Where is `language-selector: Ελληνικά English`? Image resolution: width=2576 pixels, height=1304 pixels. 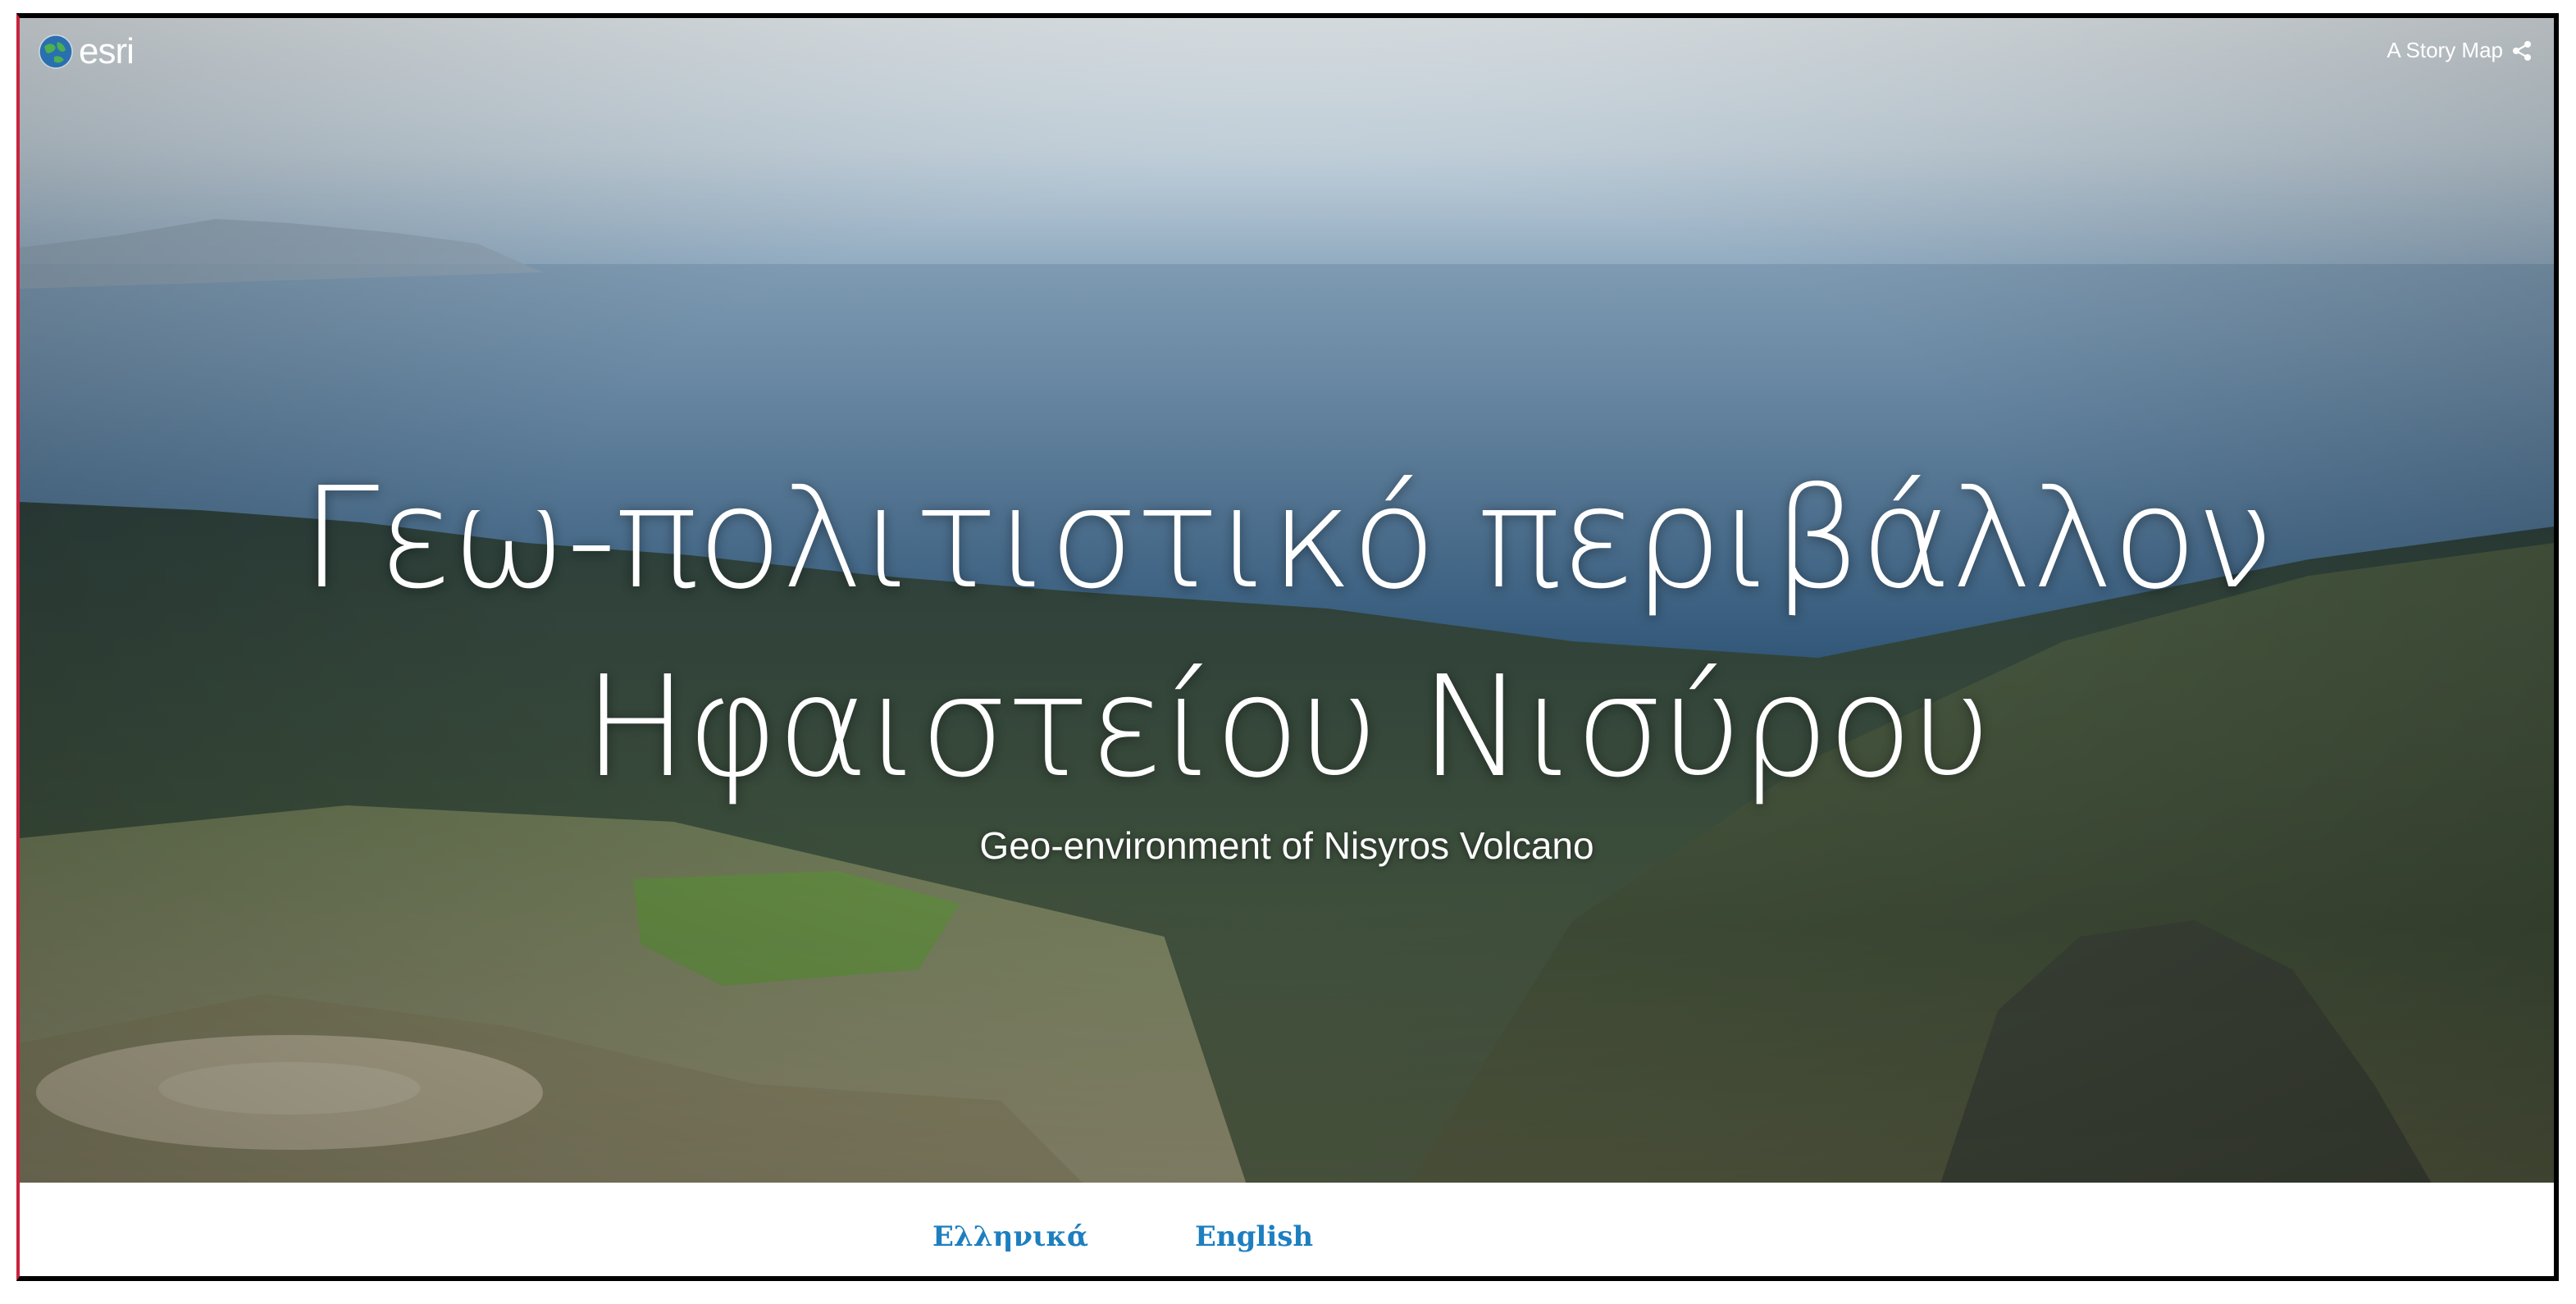 language-selector: Ελληνικά English is located at coordinates (1287, 1229).